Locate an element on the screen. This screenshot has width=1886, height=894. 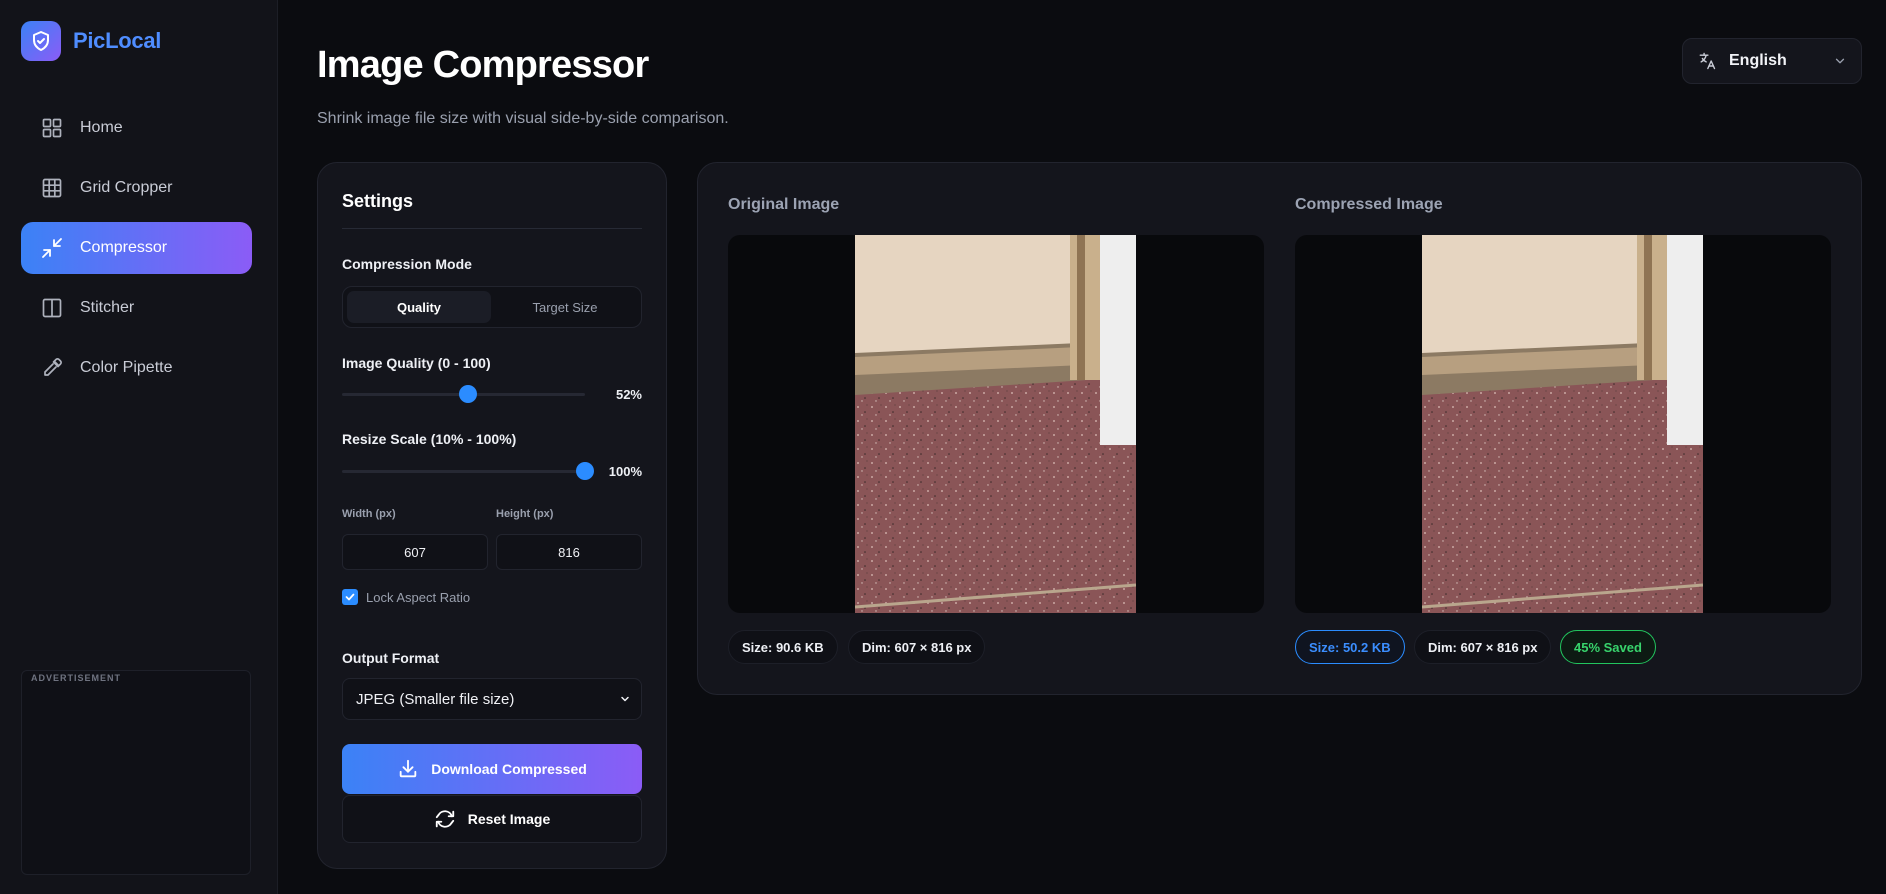
brand-name: PicLocal is located at coordinates (117, 40).